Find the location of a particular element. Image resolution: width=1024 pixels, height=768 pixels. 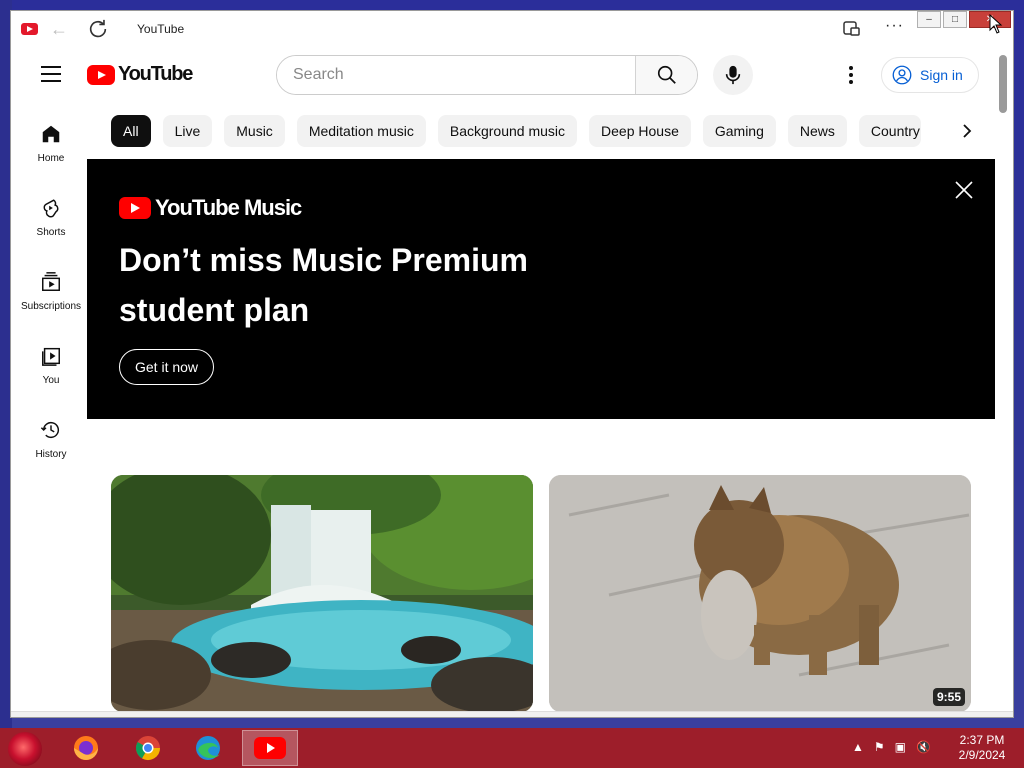

chip-deep-house: Deep House is located at coordinates (640, 131).